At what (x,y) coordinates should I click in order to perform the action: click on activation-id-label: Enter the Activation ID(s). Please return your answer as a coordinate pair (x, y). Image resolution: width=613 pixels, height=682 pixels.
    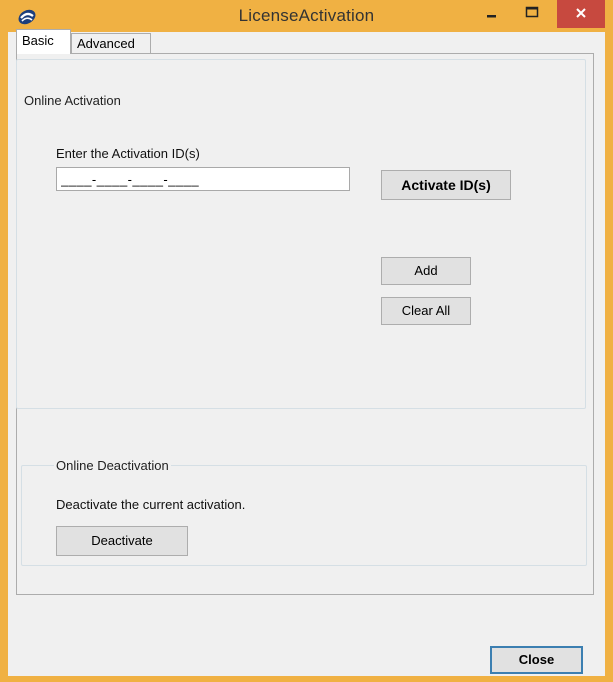
    Looking at the image, I should click on (128, 153).